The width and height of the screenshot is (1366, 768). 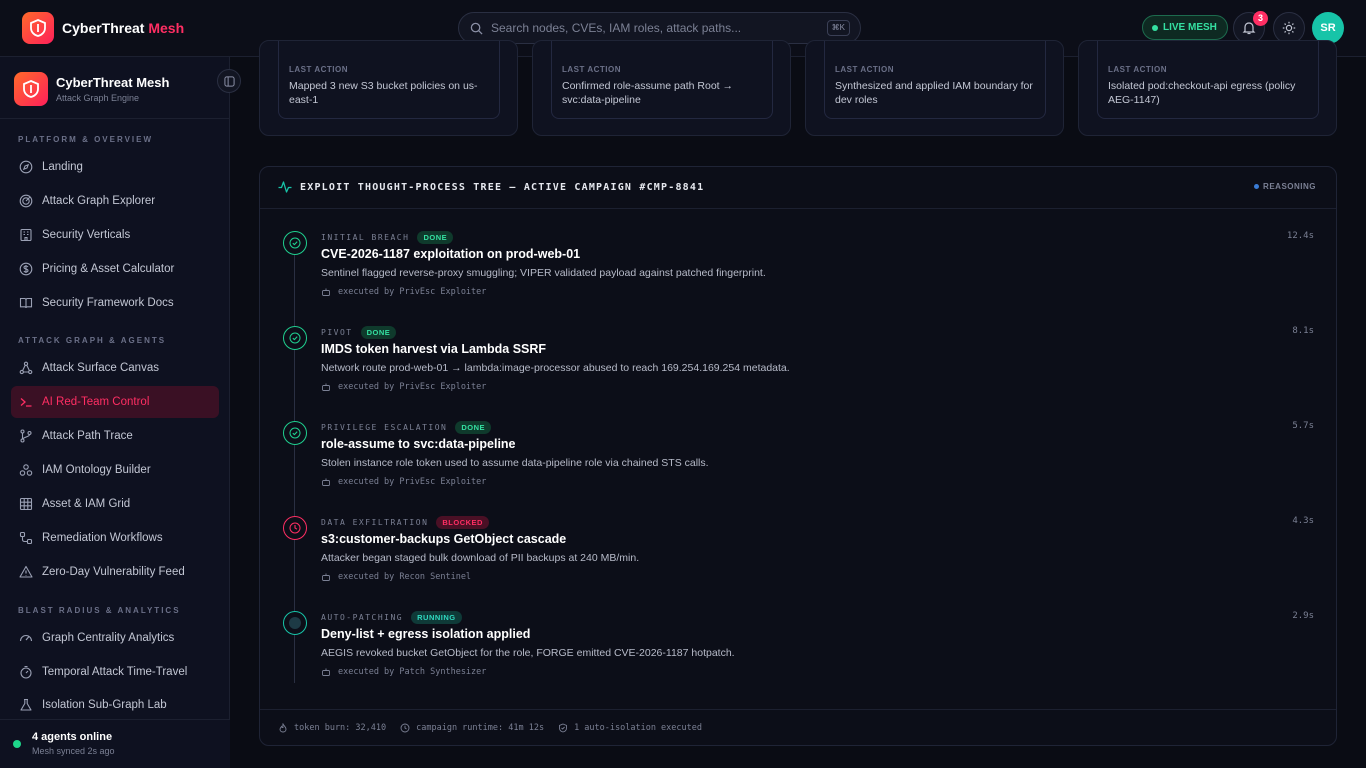 I want to click on step-executor: executed by Recon Sentinel, so click(x=396, y=577).